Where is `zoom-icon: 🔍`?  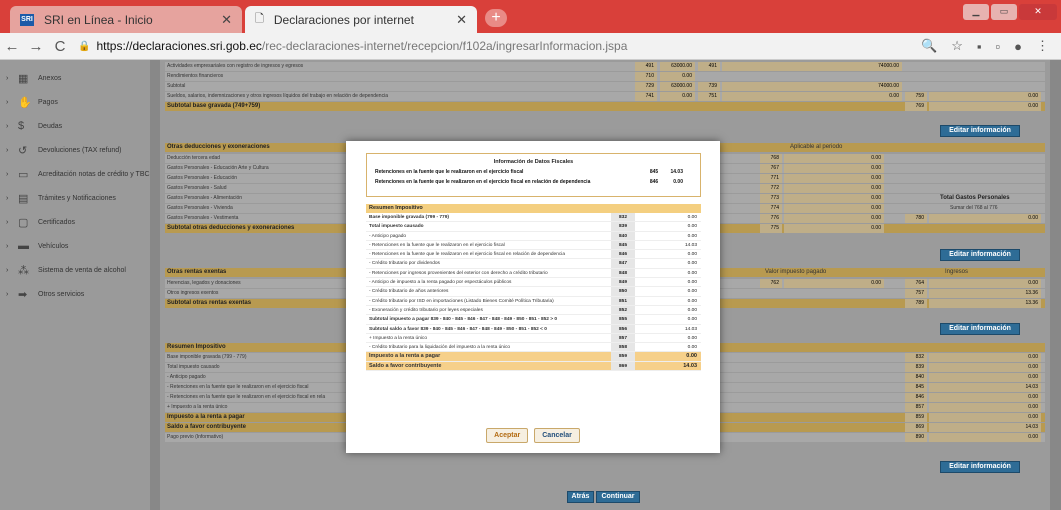
zoom-icon: 🔍 is located at coordinates (929, 46).